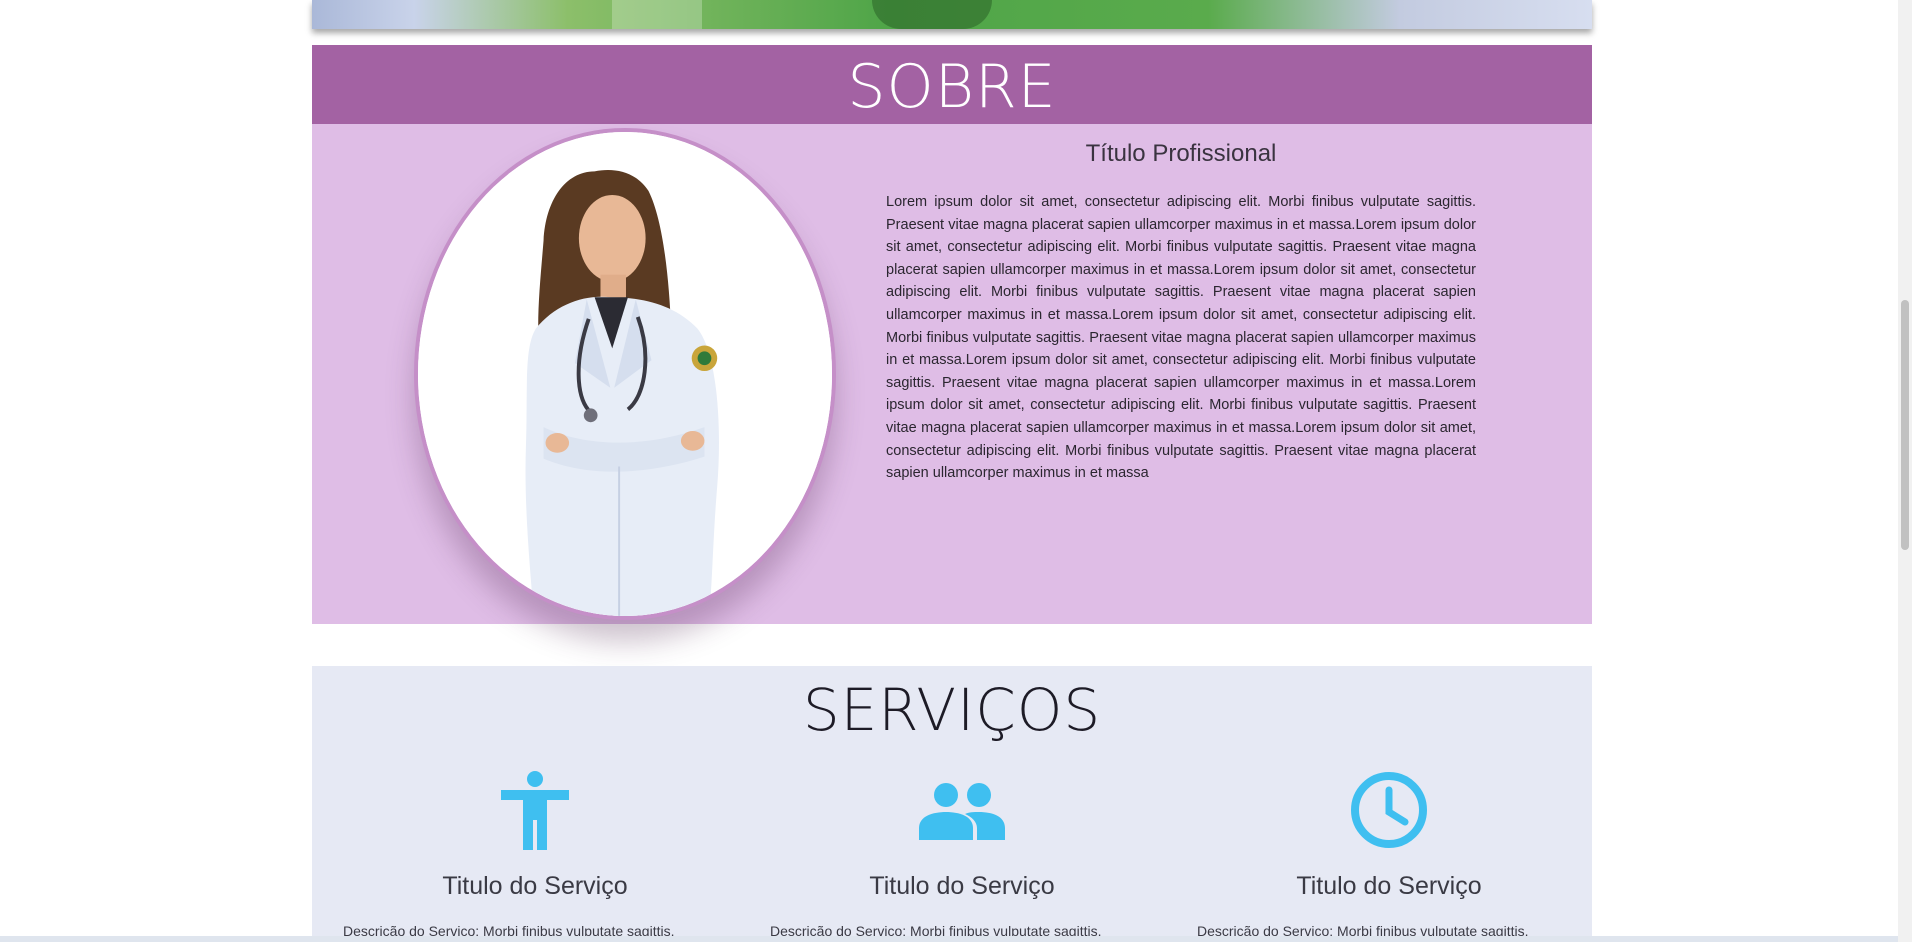 The width and height of the screenshot is (1912, 942). I want to click on servicos-heading: SERVIÇOS, so click(952, 710).